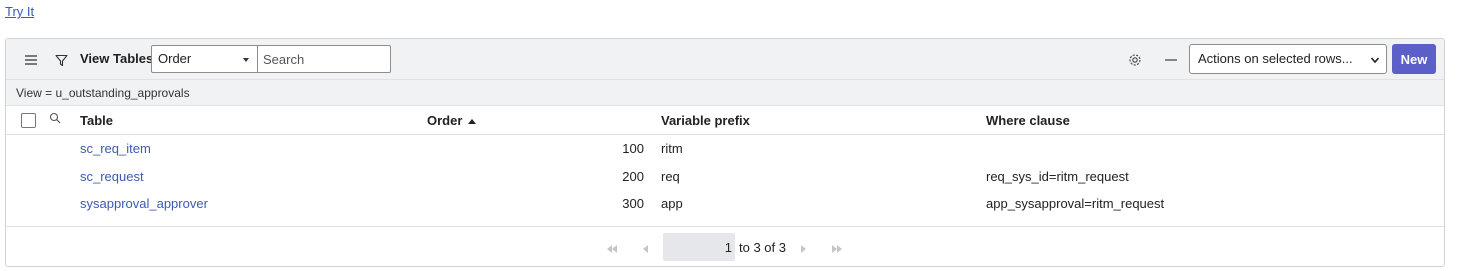  Describe the element at coordinates (633, 203) in the screenshot. I see `row-order: 300` at that location.